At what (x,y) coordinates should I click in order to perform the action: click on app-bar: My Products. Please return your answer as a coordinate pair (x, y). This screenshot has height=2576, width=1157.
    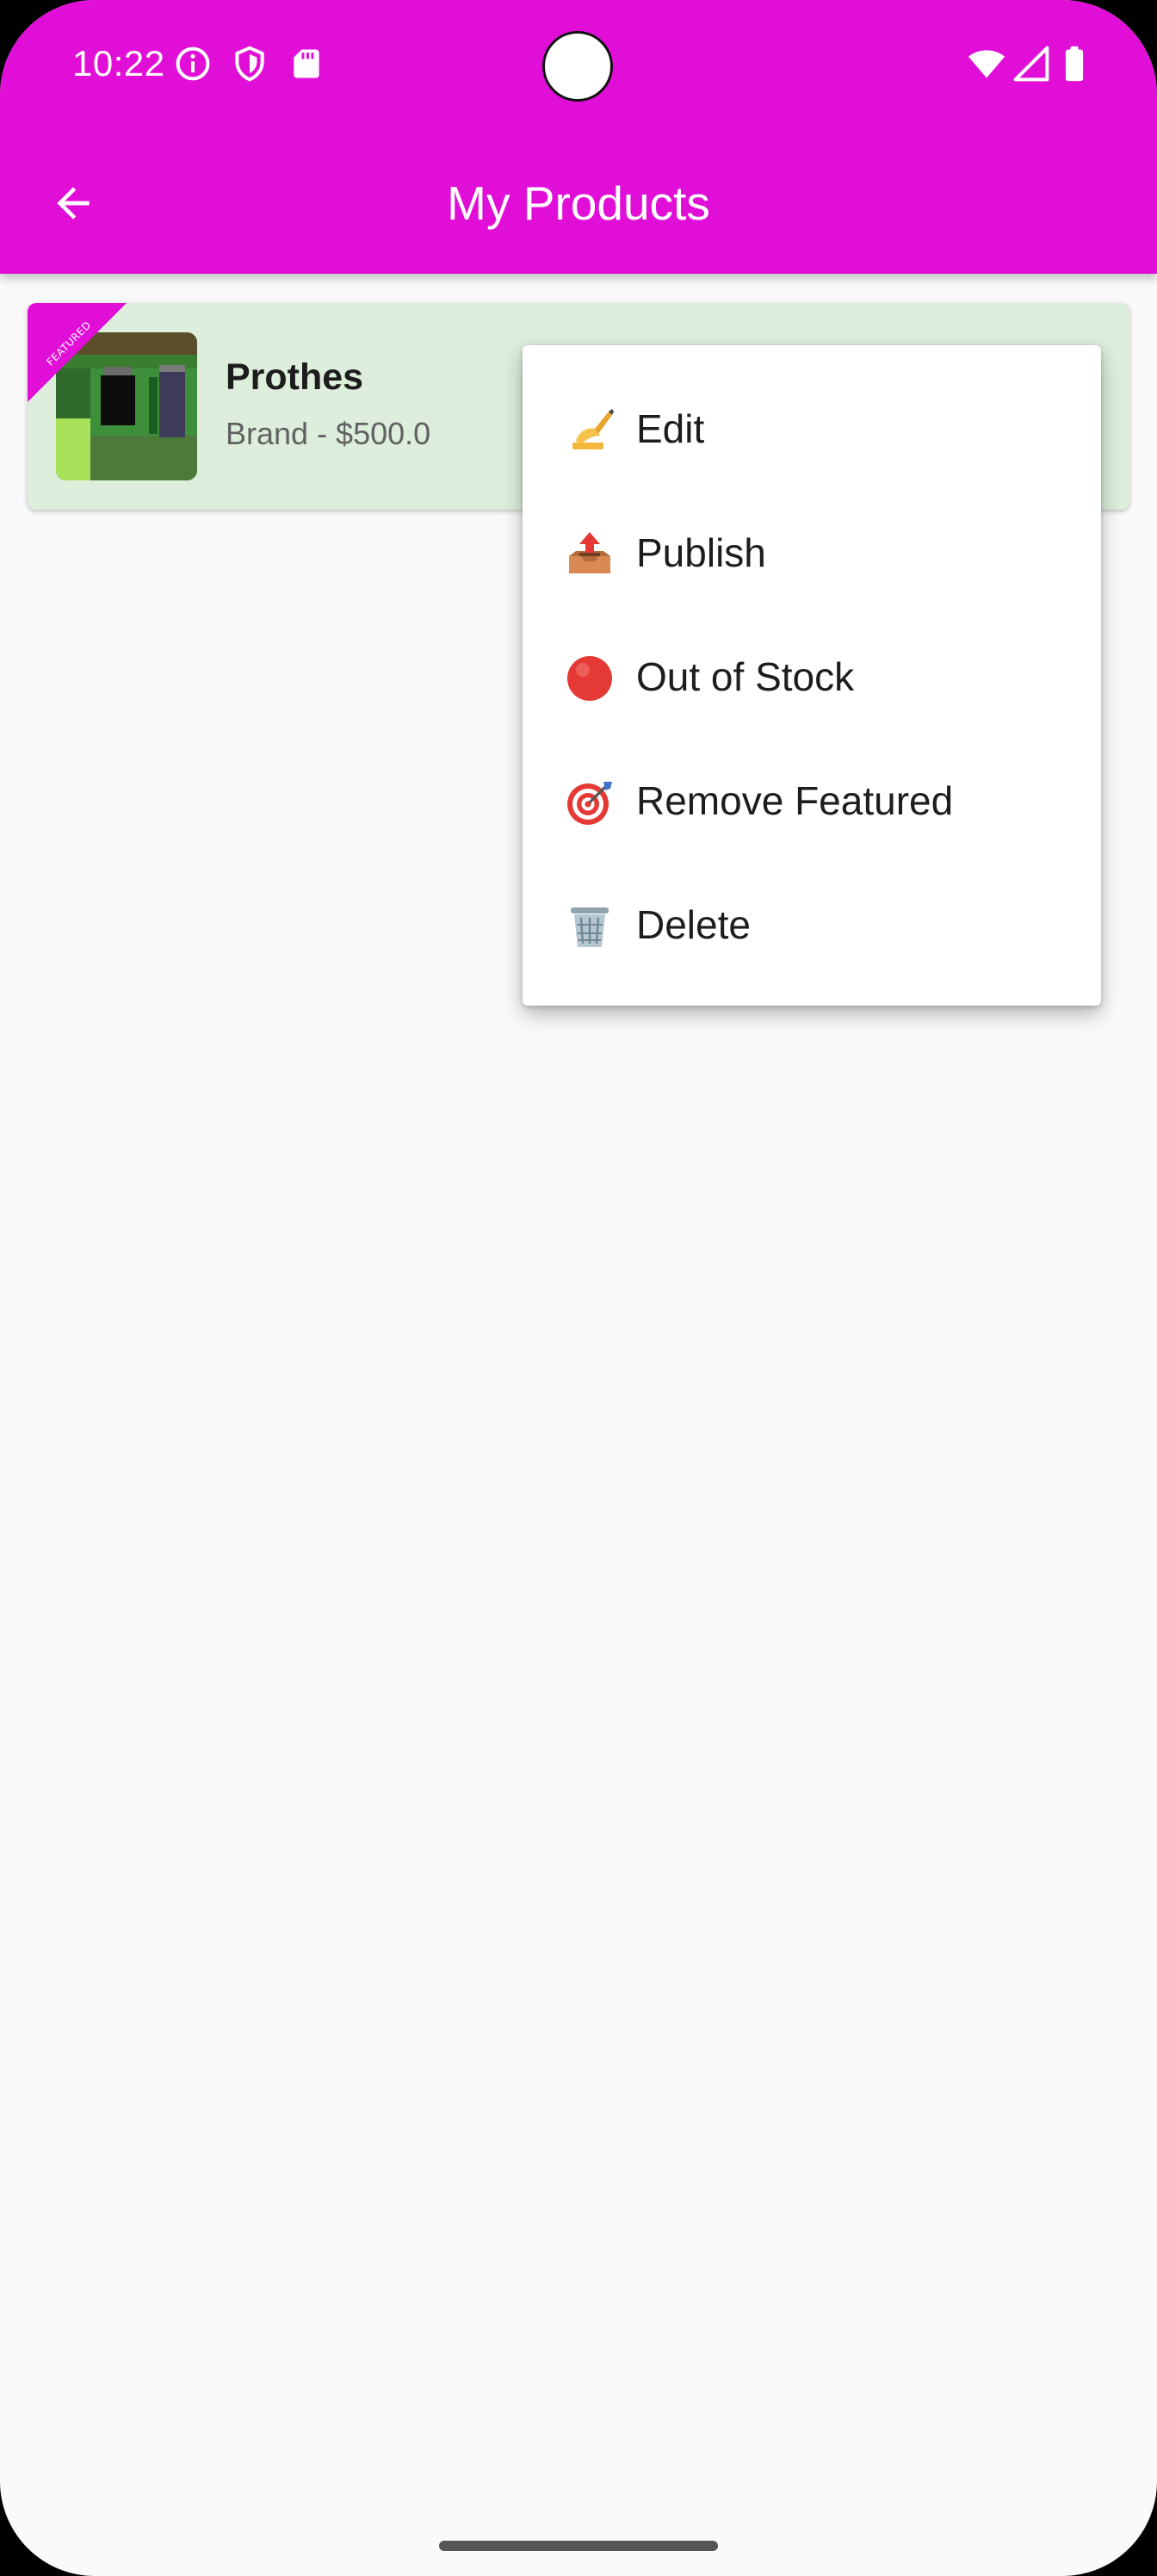
    Looking at the image, I should click on (579, 202).